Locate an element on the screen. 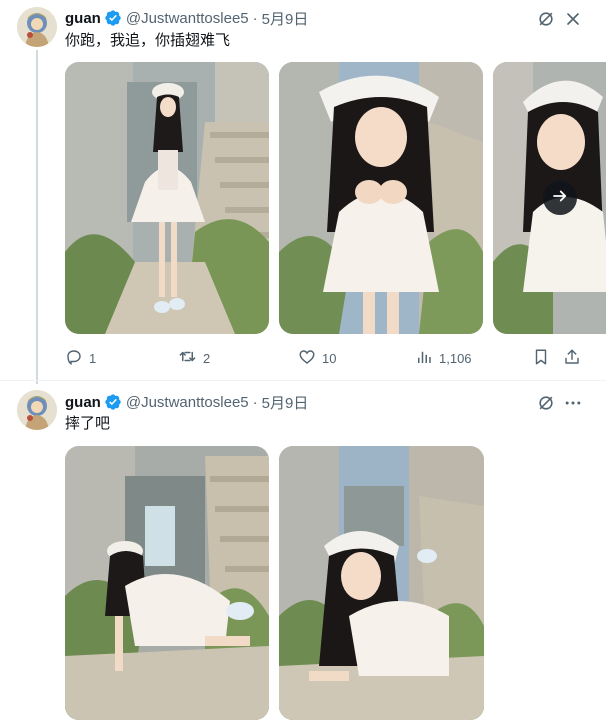  repost-button: 2 is located at coordinates (194, 358).